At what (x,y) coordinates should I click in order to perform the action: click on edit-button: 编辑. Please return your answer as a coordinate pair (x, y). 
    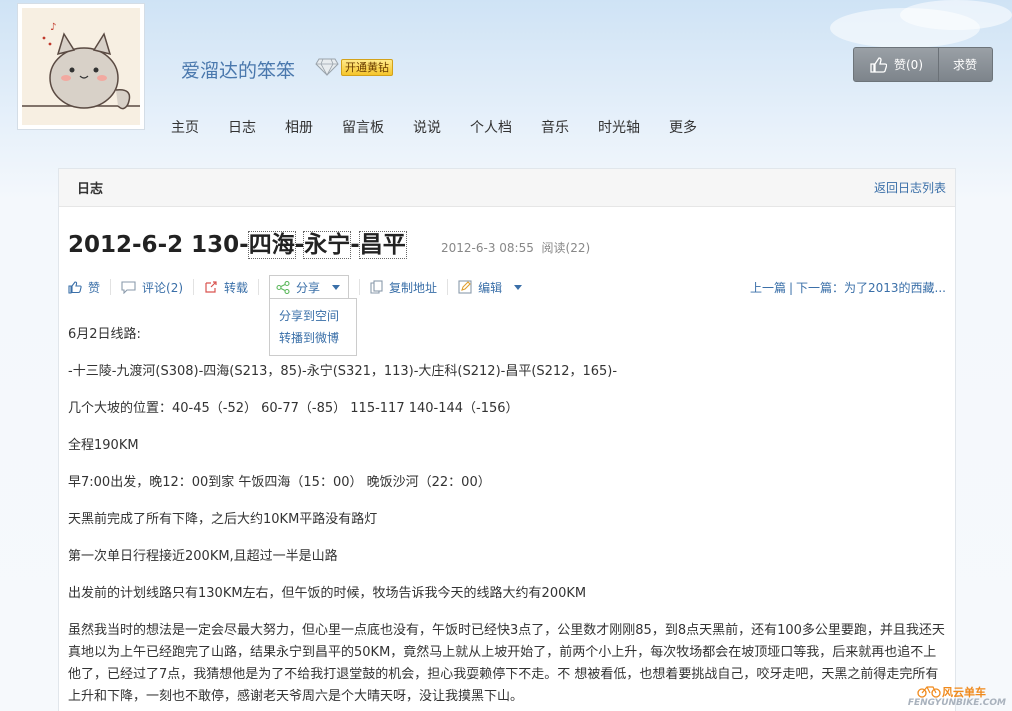
    Looking at the image, I should click on (490, 287).